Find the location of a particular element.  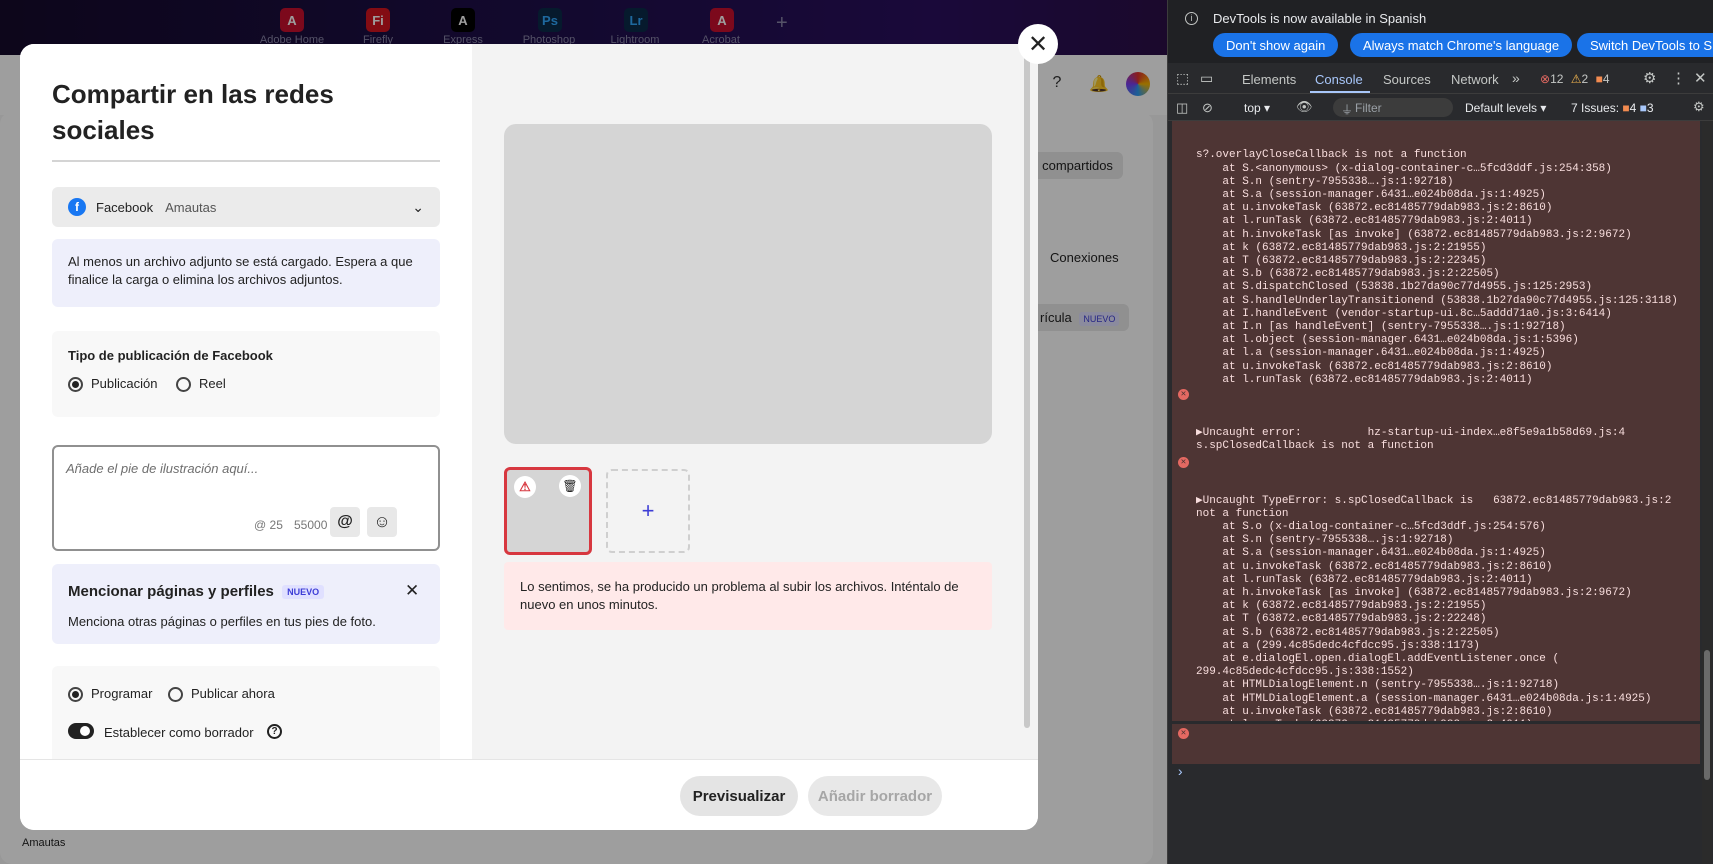

schedule-option-label: Programar is located at coordinates (122, 693).